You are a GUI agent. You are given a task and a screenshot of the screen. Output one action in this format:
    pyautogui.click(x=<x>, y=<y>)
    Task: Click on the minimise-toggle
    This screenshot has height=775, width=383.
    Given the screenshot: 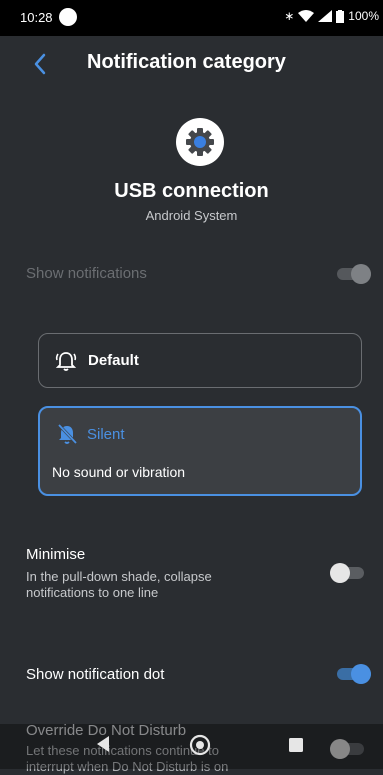 What is the action you would take?
    pyautogui.click(x=347, y=573)
    